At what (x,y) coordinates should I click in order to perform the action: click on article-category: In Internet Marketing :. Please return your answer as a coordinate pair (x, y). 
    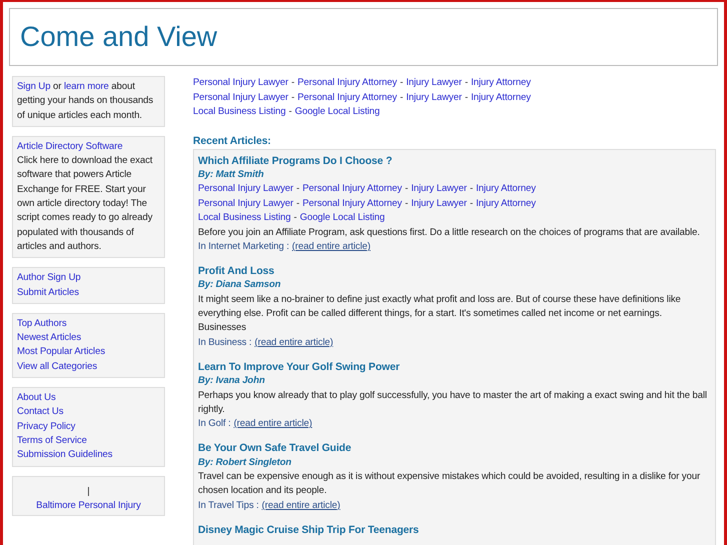
    Looking at the image, I should click on (244, 247).